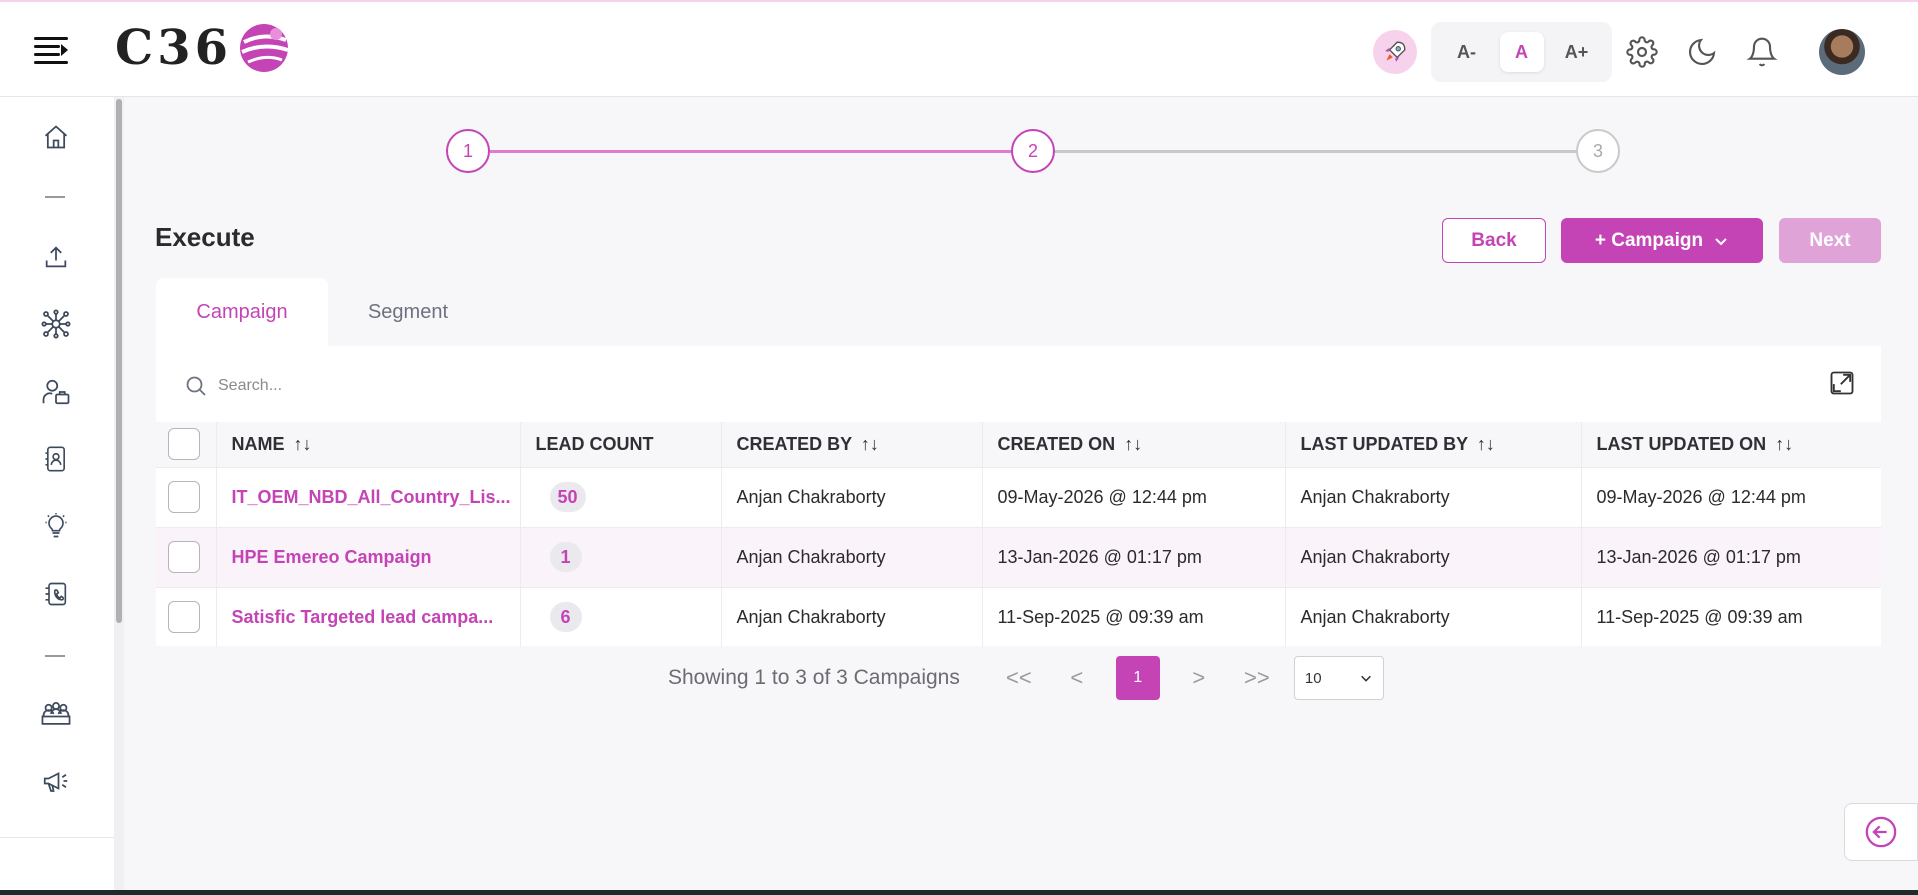  What do you see at coordinates (56, 781) in the screenshot?
I see `megaphone-icon` at bounding box center [56, 781].